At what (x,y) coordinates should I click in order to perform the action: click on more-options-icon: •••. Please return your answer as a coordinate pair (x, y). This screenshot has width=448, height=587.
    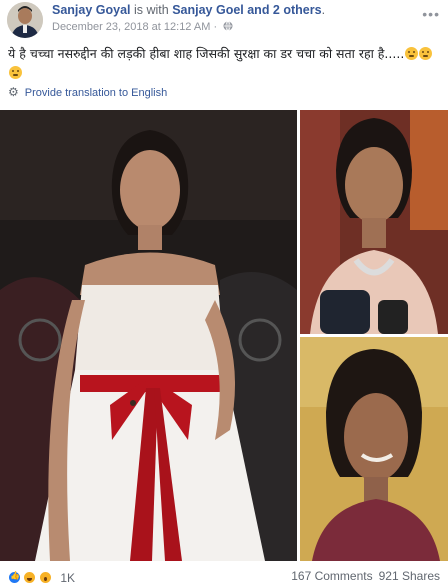
    Looking at the image, I should click on (431, 14).